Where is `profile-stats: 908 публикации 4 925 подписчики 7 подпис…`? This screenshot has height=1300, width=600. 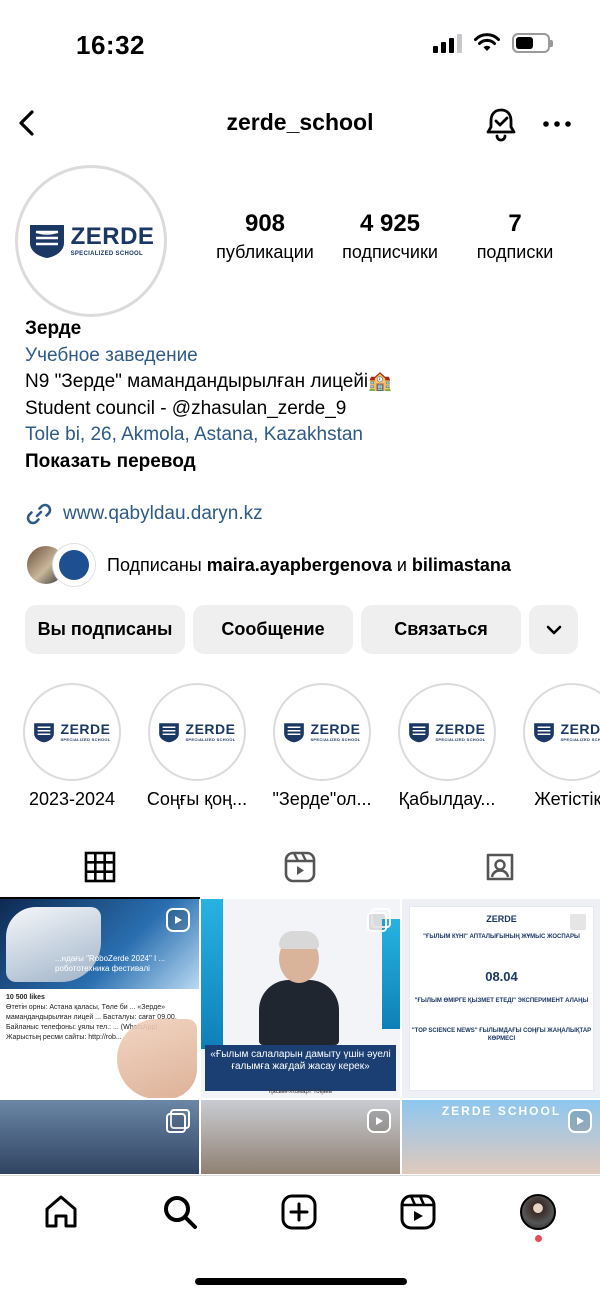 profile-stats: 908 публикации 4 925 подписчики 7 подпис… is located at coordinates (390, 236).